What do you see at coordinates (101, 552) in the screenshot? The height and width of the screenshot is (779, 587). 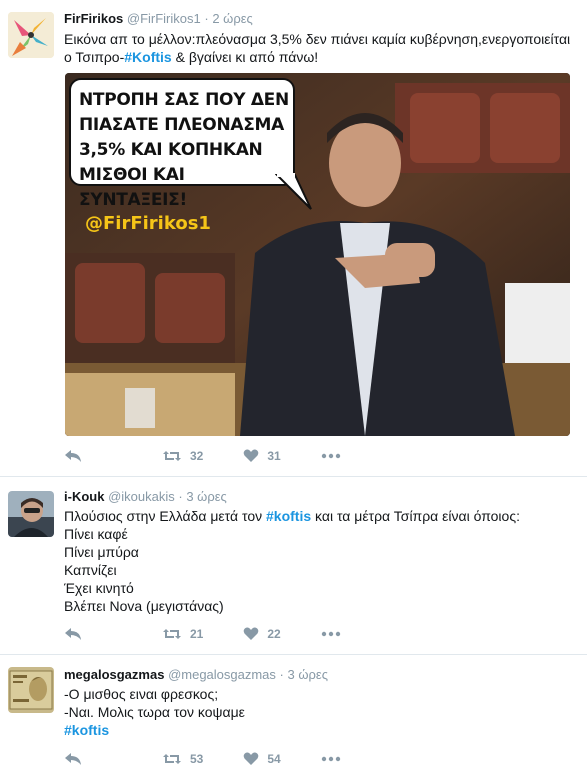 I see `tweet-text-line: Πίνει μπύρα` at bounding box center [101, 552].